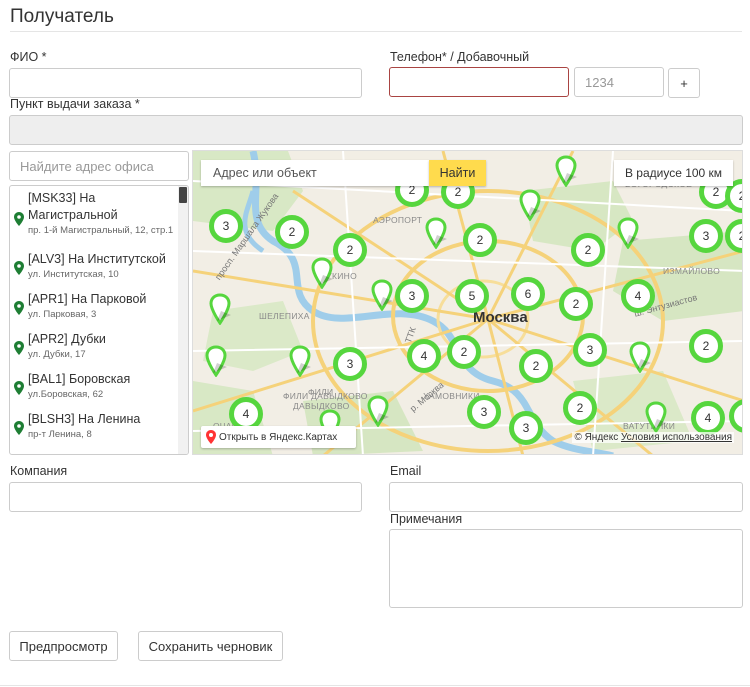 The image size is (750, 687). I want to click on map-copyright: © Яндекс Условия использования, so click(653, 437).